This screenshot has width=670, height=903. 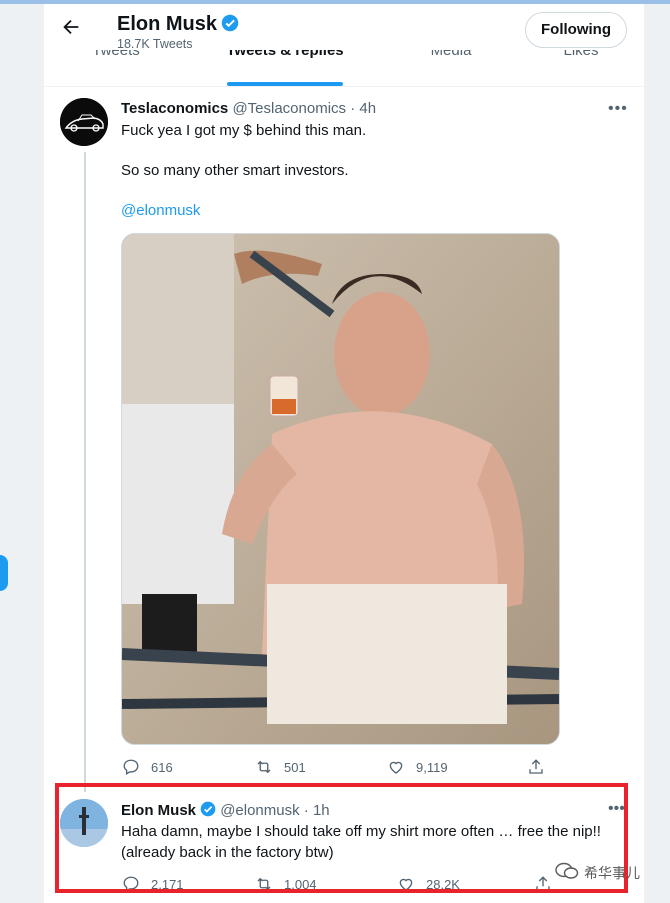 I want to click on highlight-box, so click(x=341, y=838).